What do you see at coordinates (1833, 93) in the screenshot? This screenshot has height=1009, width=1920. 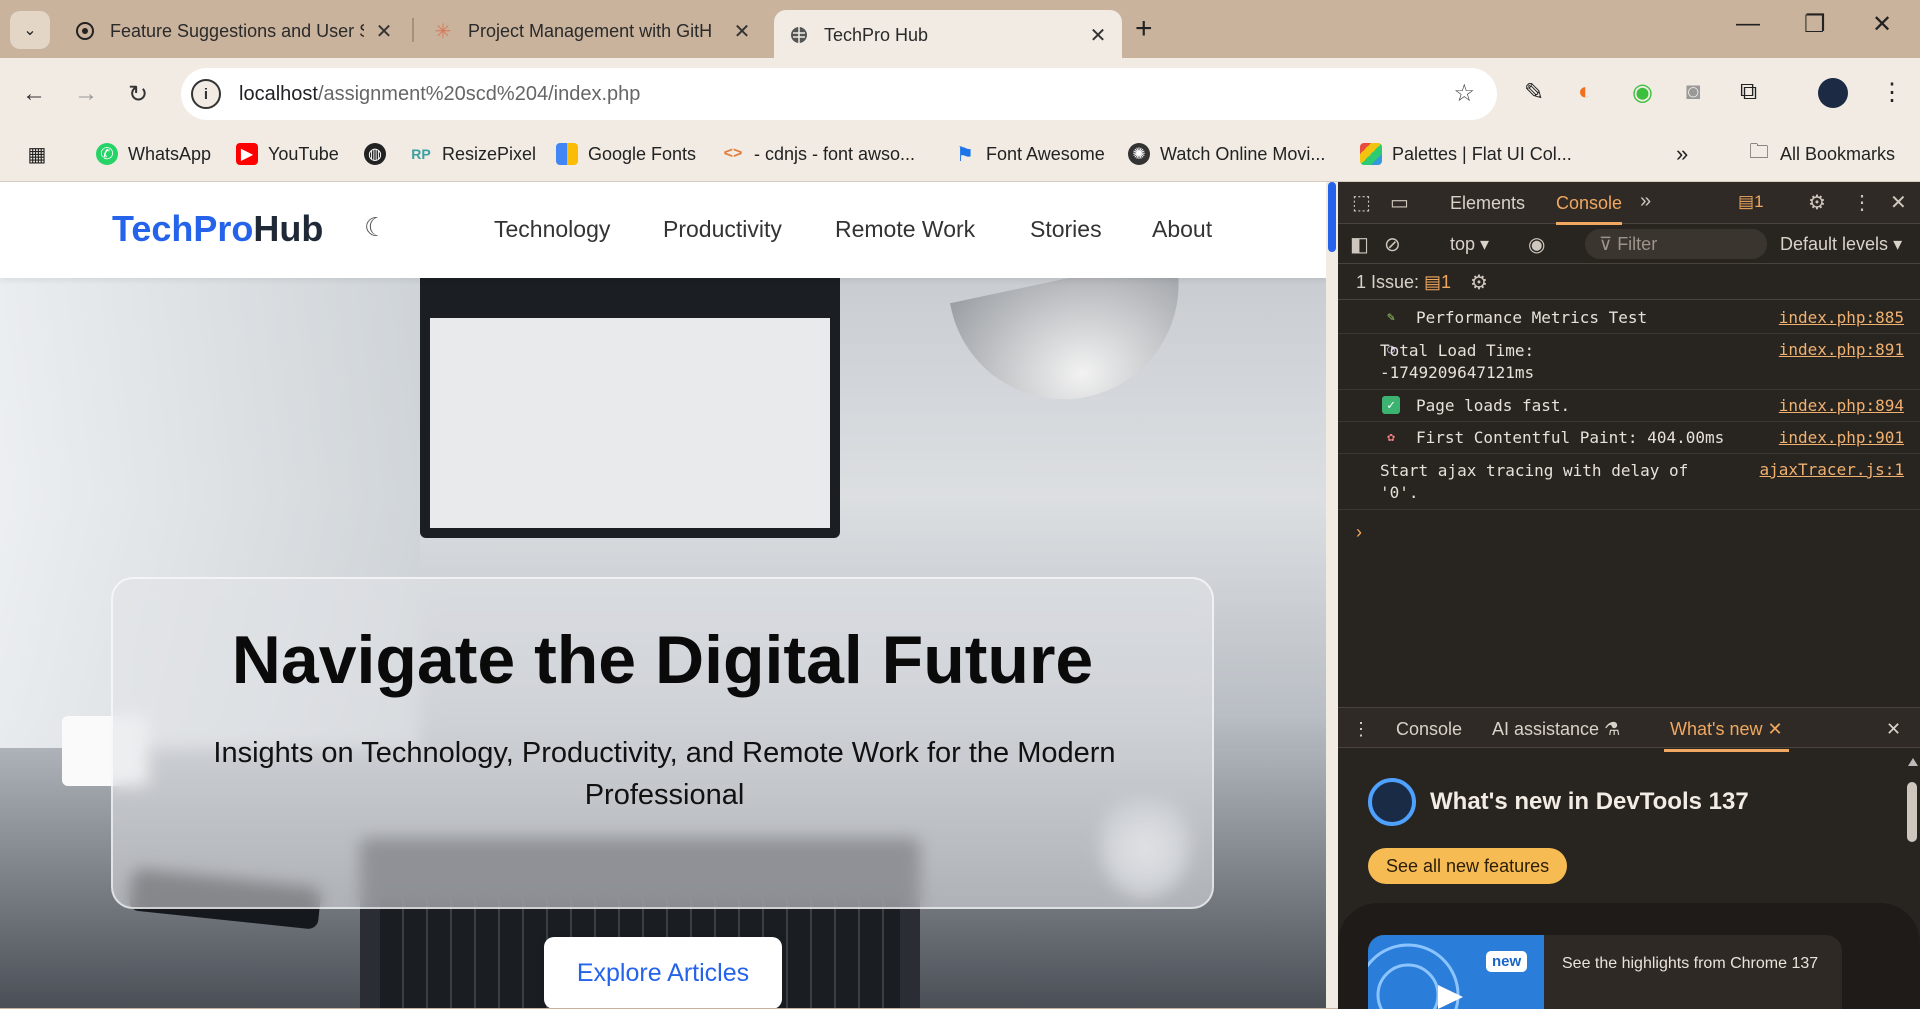 I see `profile-avatar` at bounding box center [1833, 93].